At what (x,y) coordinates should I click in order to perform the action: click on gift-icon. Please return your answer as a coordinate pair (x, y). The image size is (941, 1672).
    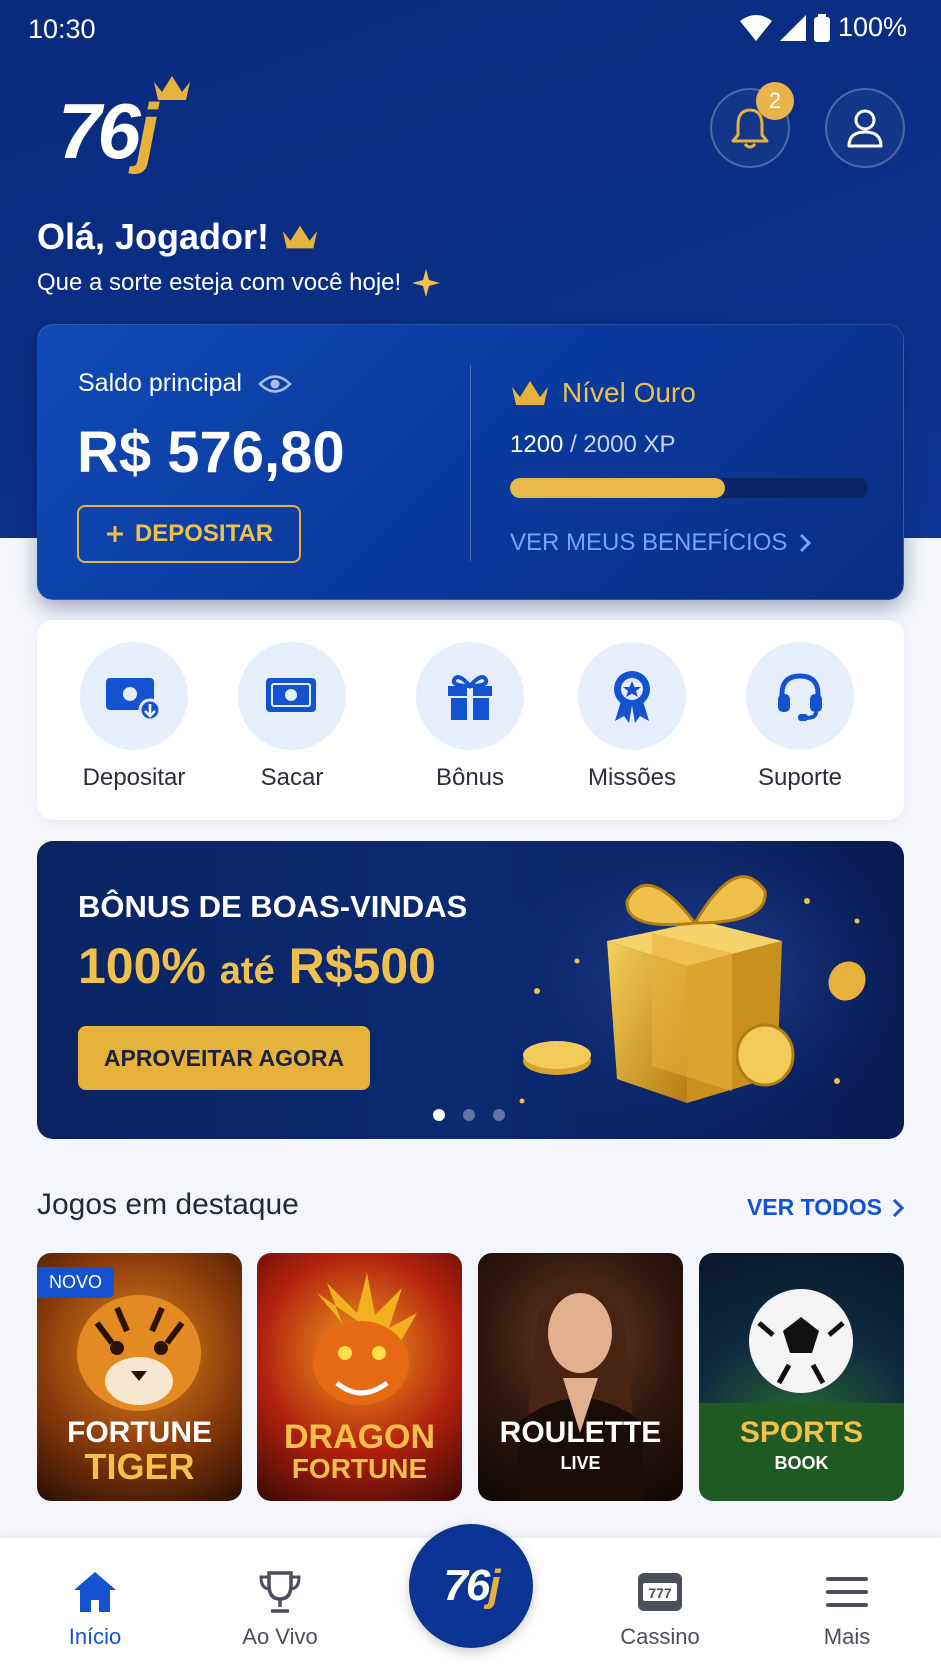
    Looking at the image, I should click on (470, 697).